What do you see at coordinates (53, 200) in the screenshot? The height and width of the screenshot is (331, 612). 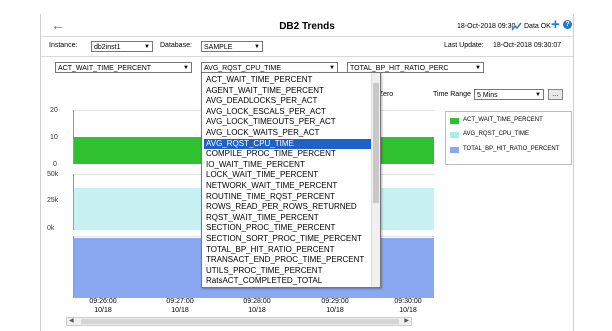 I see `y-tick: 25k` at bounding box center [53, 200].